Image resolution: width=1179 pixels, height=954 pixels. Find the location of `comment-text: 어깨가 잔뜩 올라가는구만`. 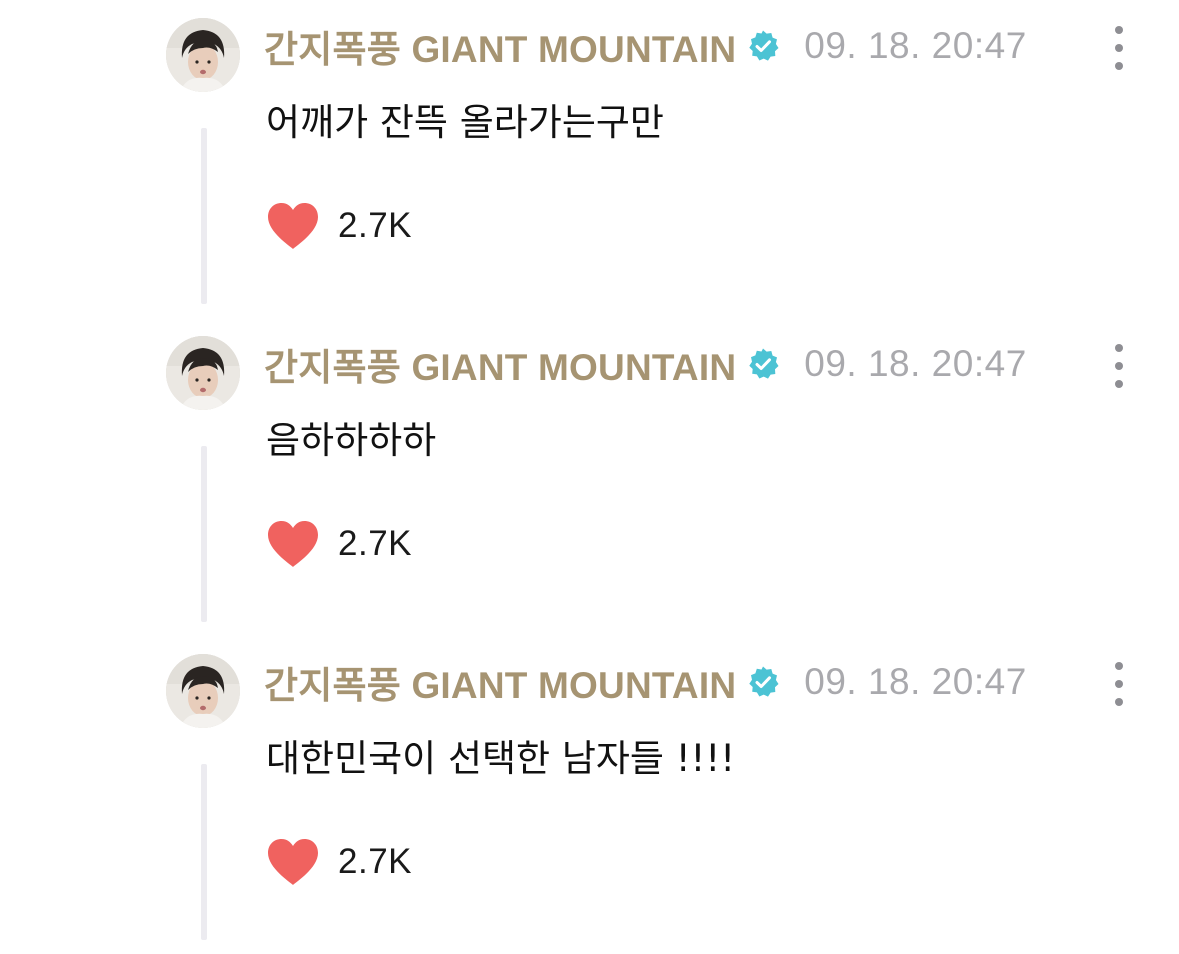

comment-text: 어깨가 잔뜩 올라가는구만 is located at coordinates (465, 122).